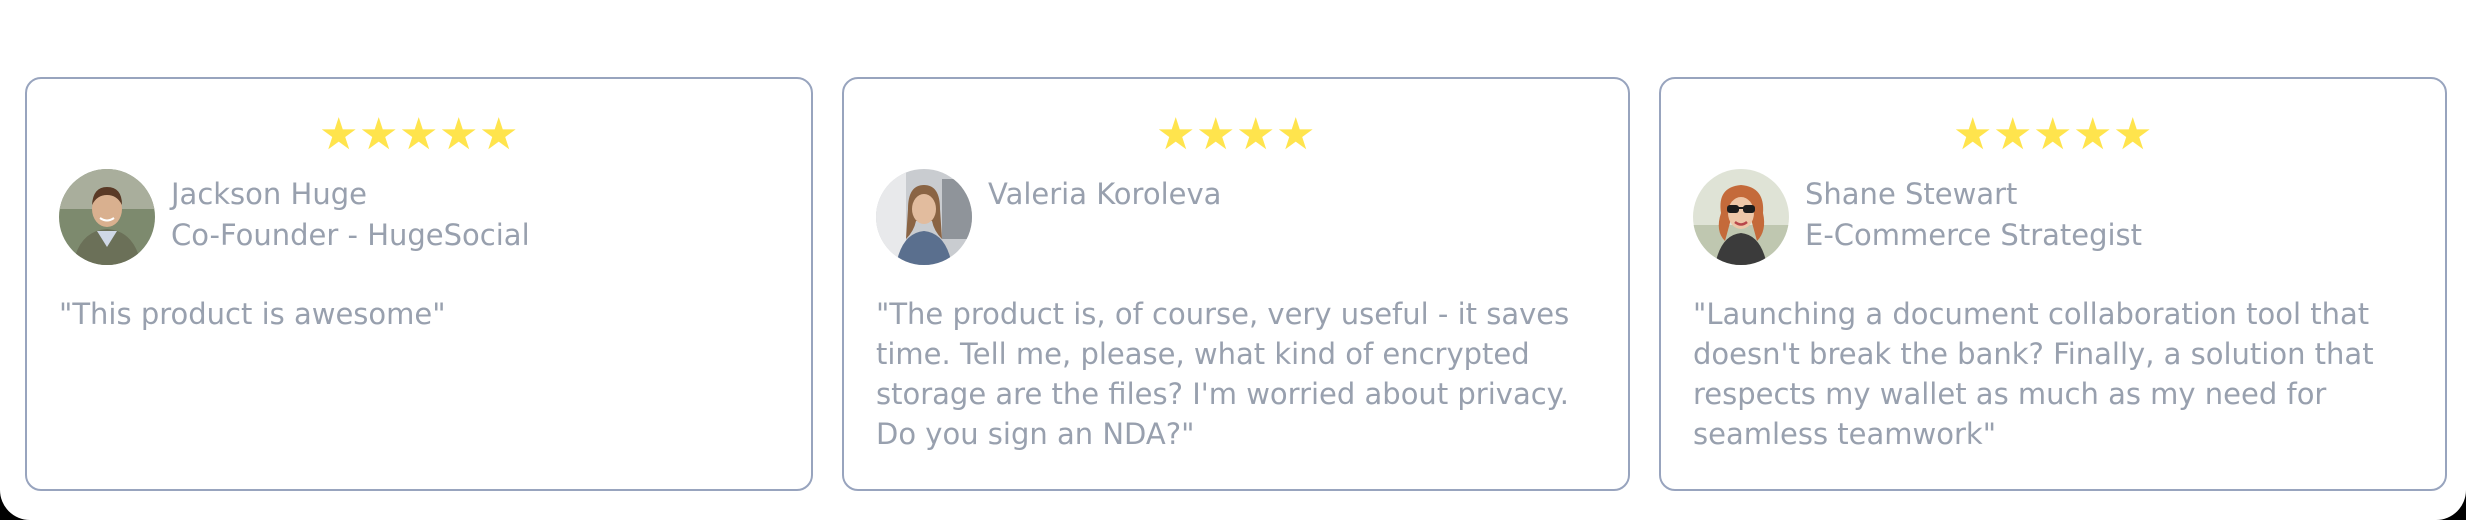 This screenshot has width=2466, height=520. What do you see at coordinates (350, 235) in the screenshot?
I see `reviewer-title: Co-Founder - HugeSocial` at bounding box center [350, 235].